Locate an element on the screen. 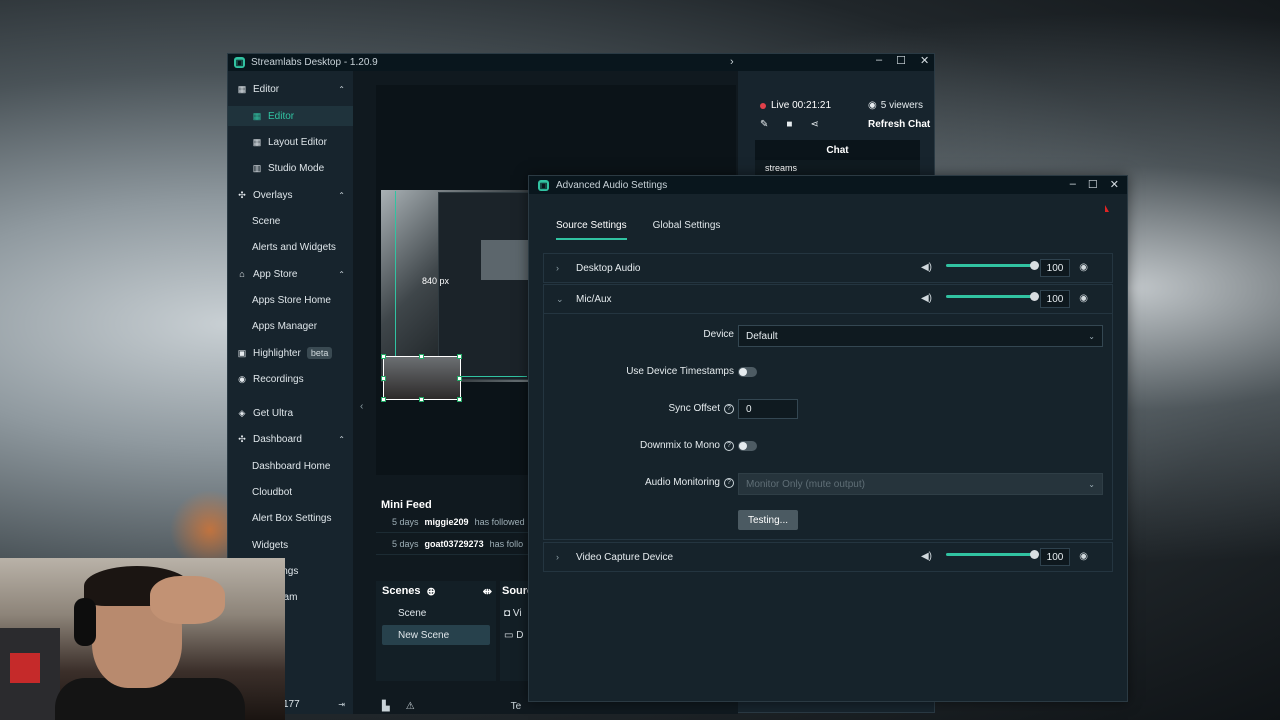  sidebar-item-get-ultra: ◈ Get Ultra is located at coordinates (290, 413).